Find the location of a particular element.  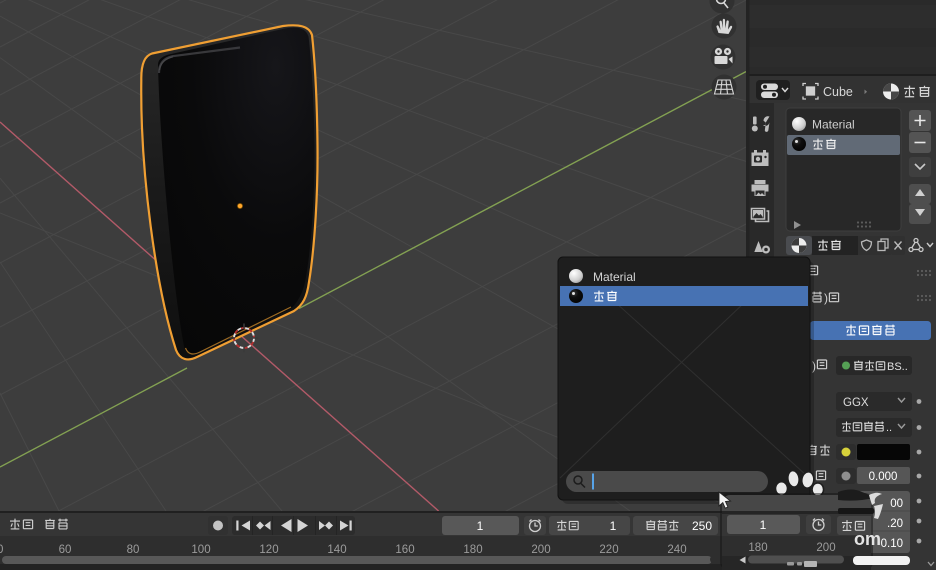

svg-text: 240 is located at coordinates (676, 550).